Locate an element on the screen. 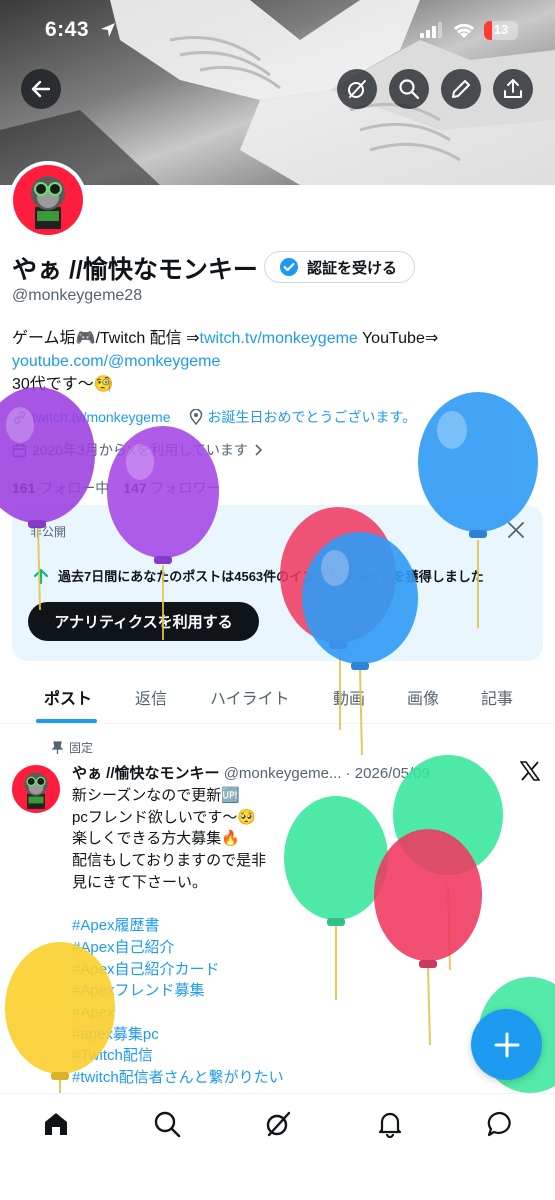  calendar-icon is located at coordinates (19, 450).